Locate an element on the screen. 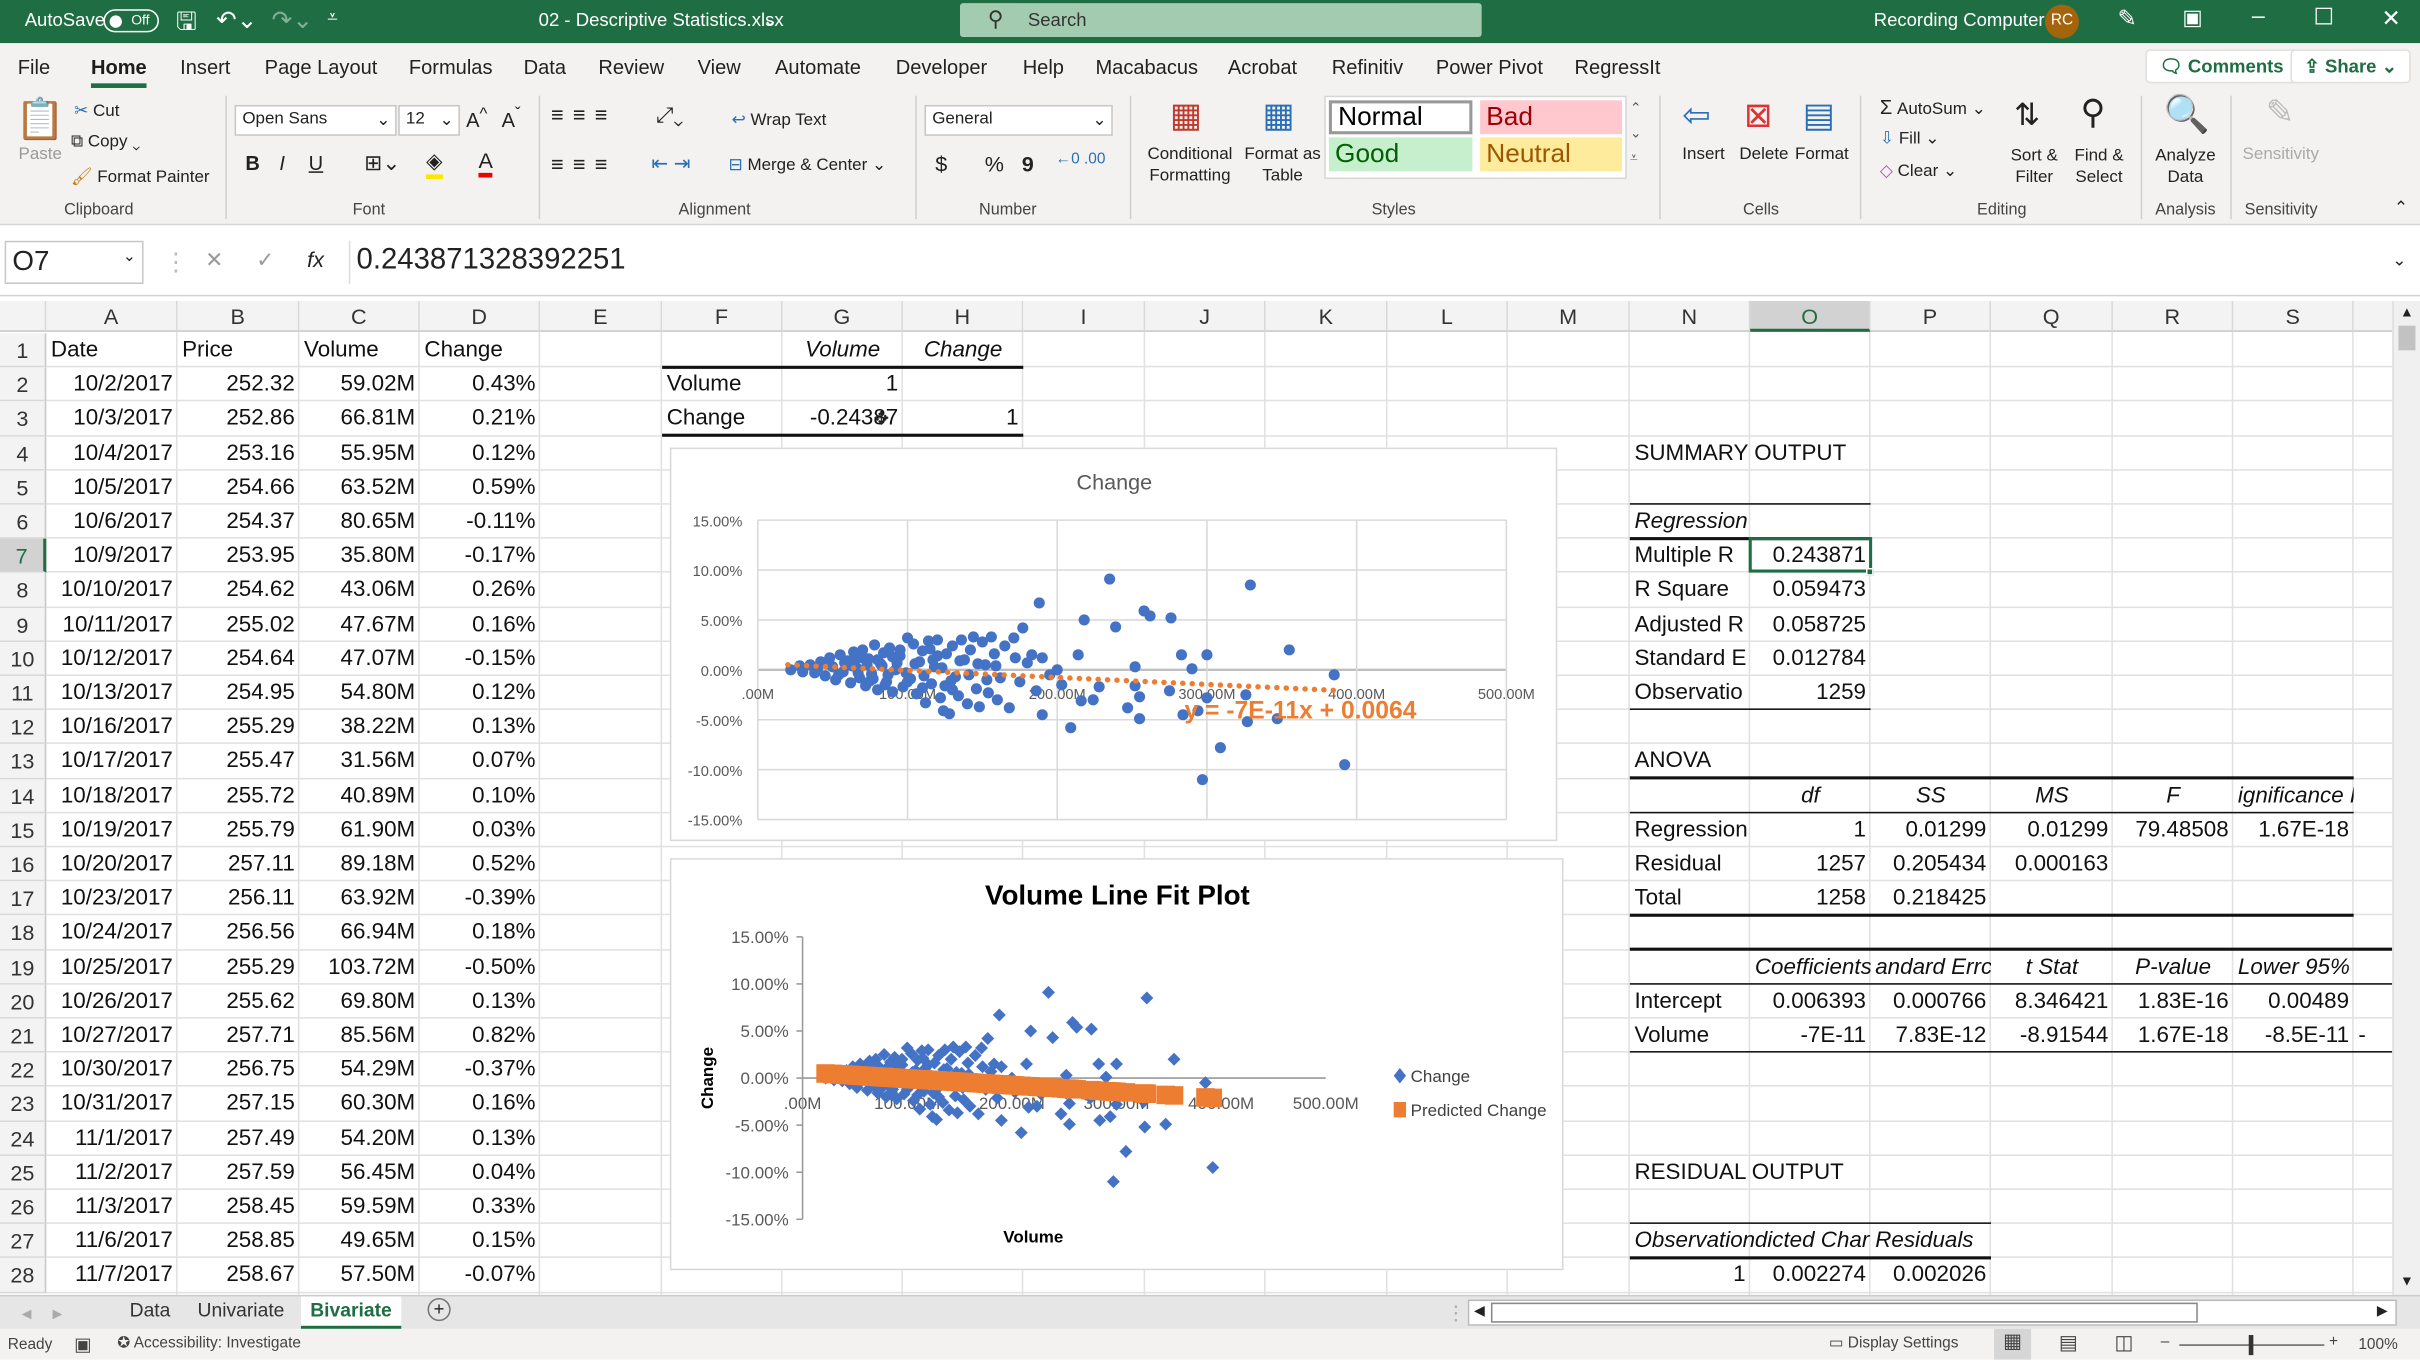 Image resolution: width=2420 pixels, height=1360 pixels. undo-icon: ↶⌄ is located at coordinates (236, 20).